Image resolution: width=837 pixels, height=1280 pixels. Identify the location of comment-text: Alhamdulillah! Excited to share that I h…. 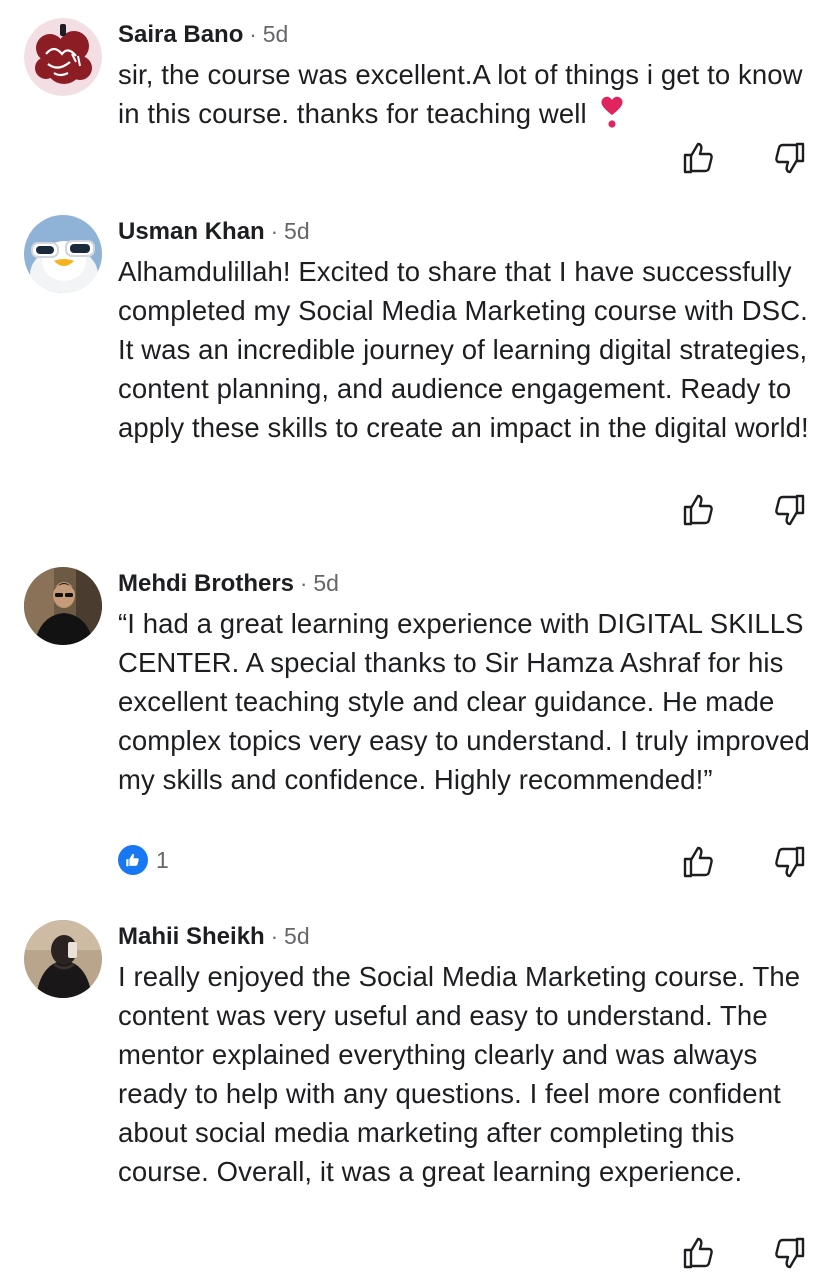
(467, 349).